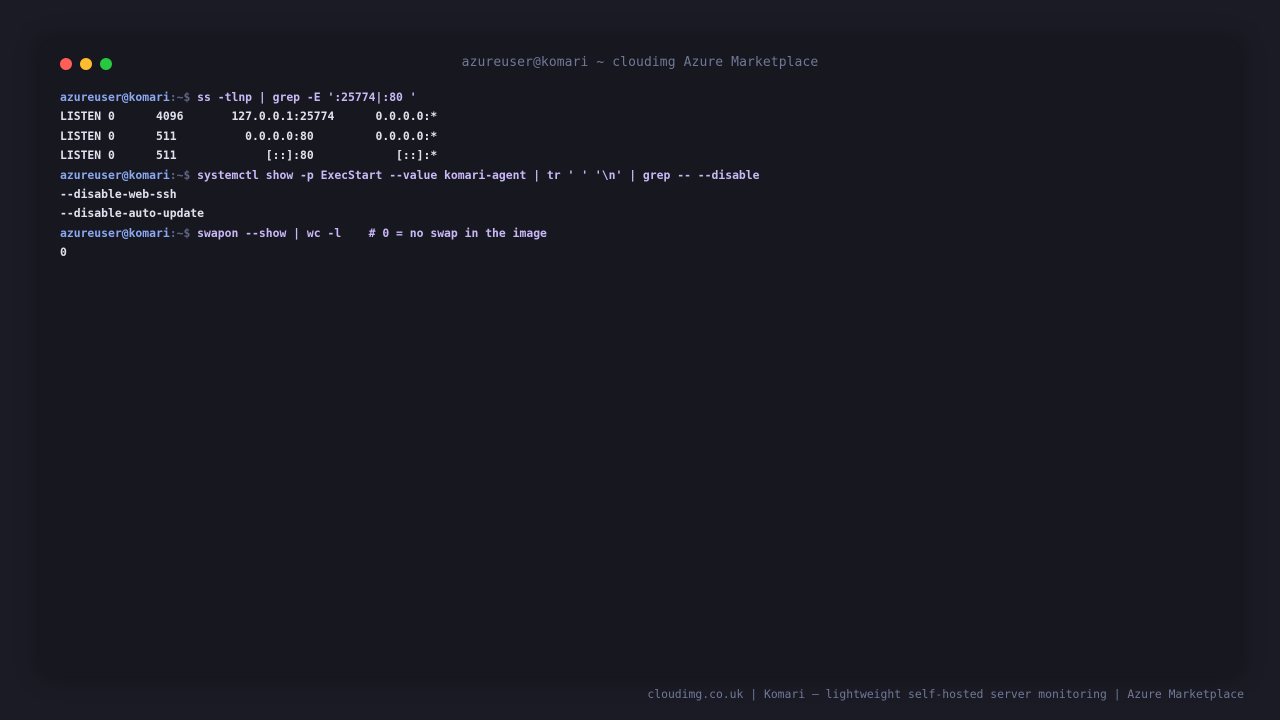  What do you see at coordinates (307, 97) in the screenshot?
I see `command-text: ss -tlnp | grep -E ':25774|:80 '` at bounding box center [307, 97].